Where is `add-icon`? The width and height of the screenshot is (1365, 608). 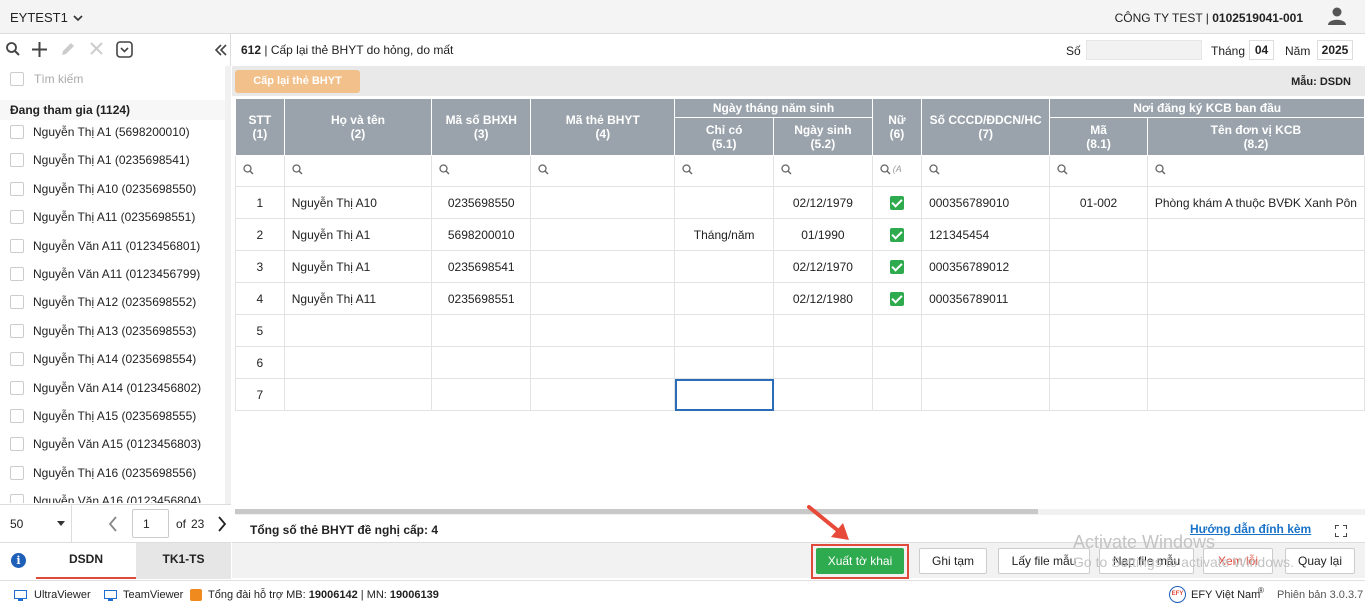 add-icon is located at coordinates (39, 49).